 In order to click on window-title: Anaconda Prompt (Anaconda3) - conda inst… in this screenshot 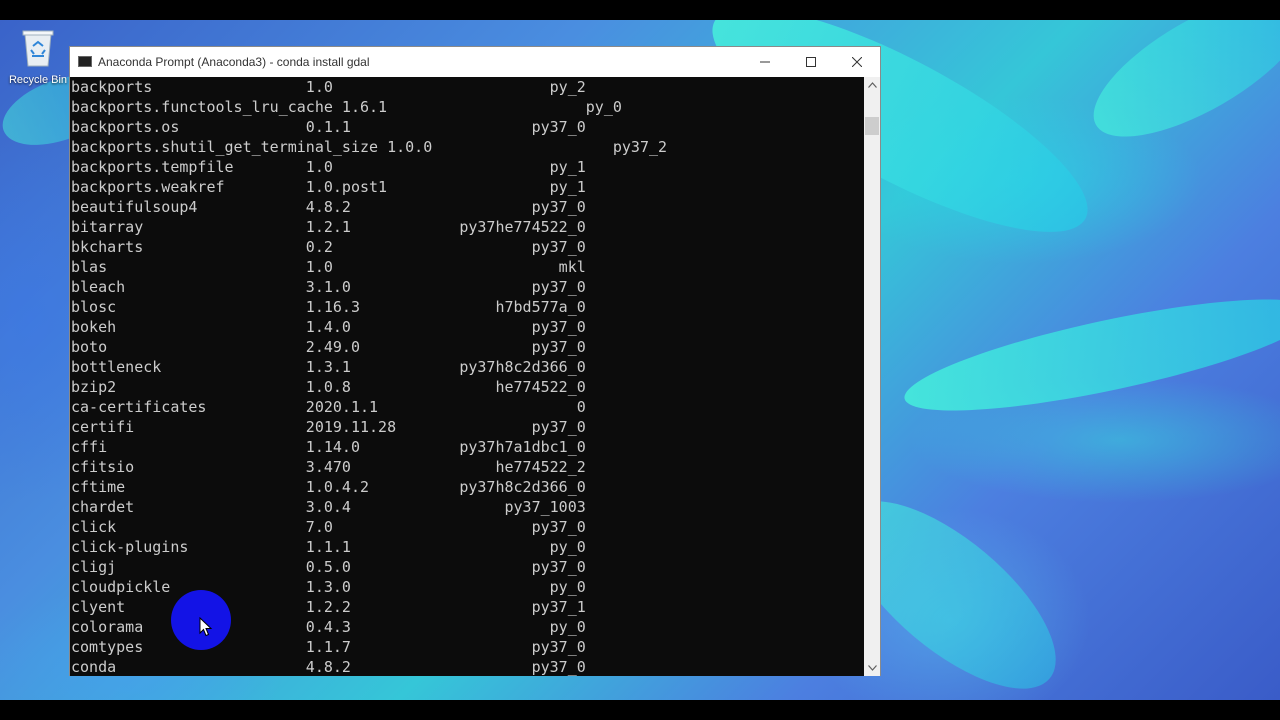, I will do `click(234, 62)`.